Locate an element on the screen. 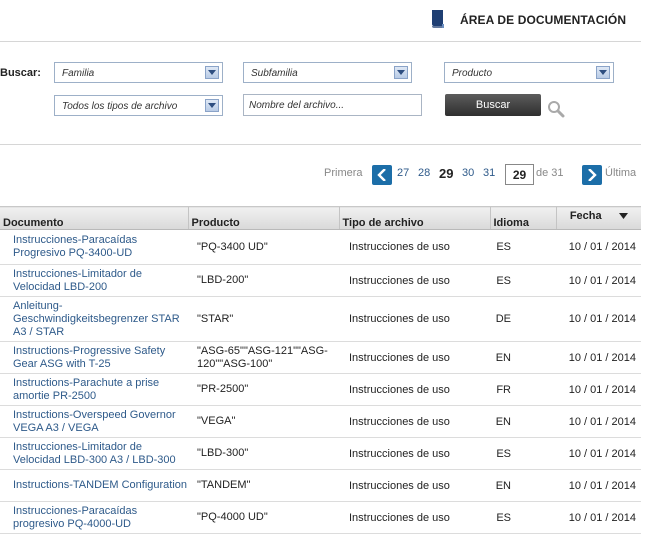 The height and width of the screenshot is (538, 647). cell-producto: "PR-2500" is located at coordinates (263, 389).